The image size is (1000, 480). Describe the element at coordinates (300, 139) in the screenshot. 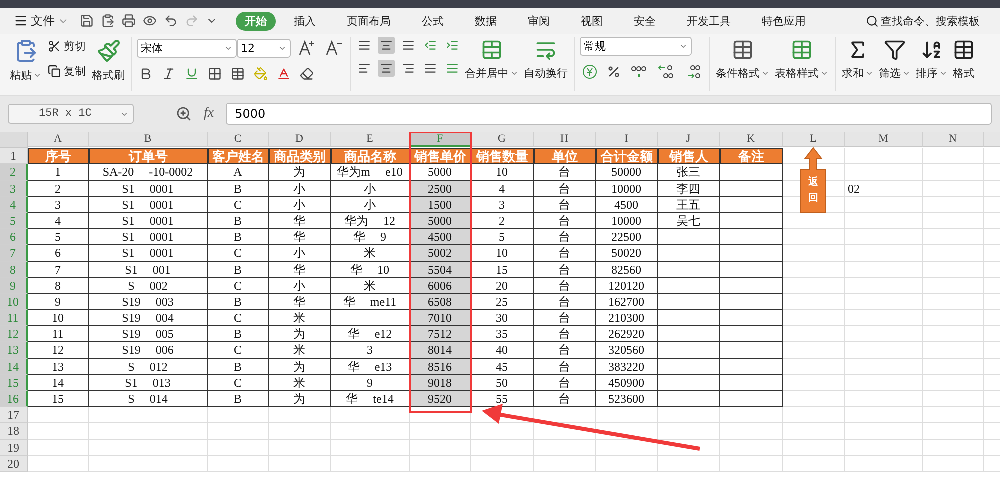

I see `column-header: D` at that location.